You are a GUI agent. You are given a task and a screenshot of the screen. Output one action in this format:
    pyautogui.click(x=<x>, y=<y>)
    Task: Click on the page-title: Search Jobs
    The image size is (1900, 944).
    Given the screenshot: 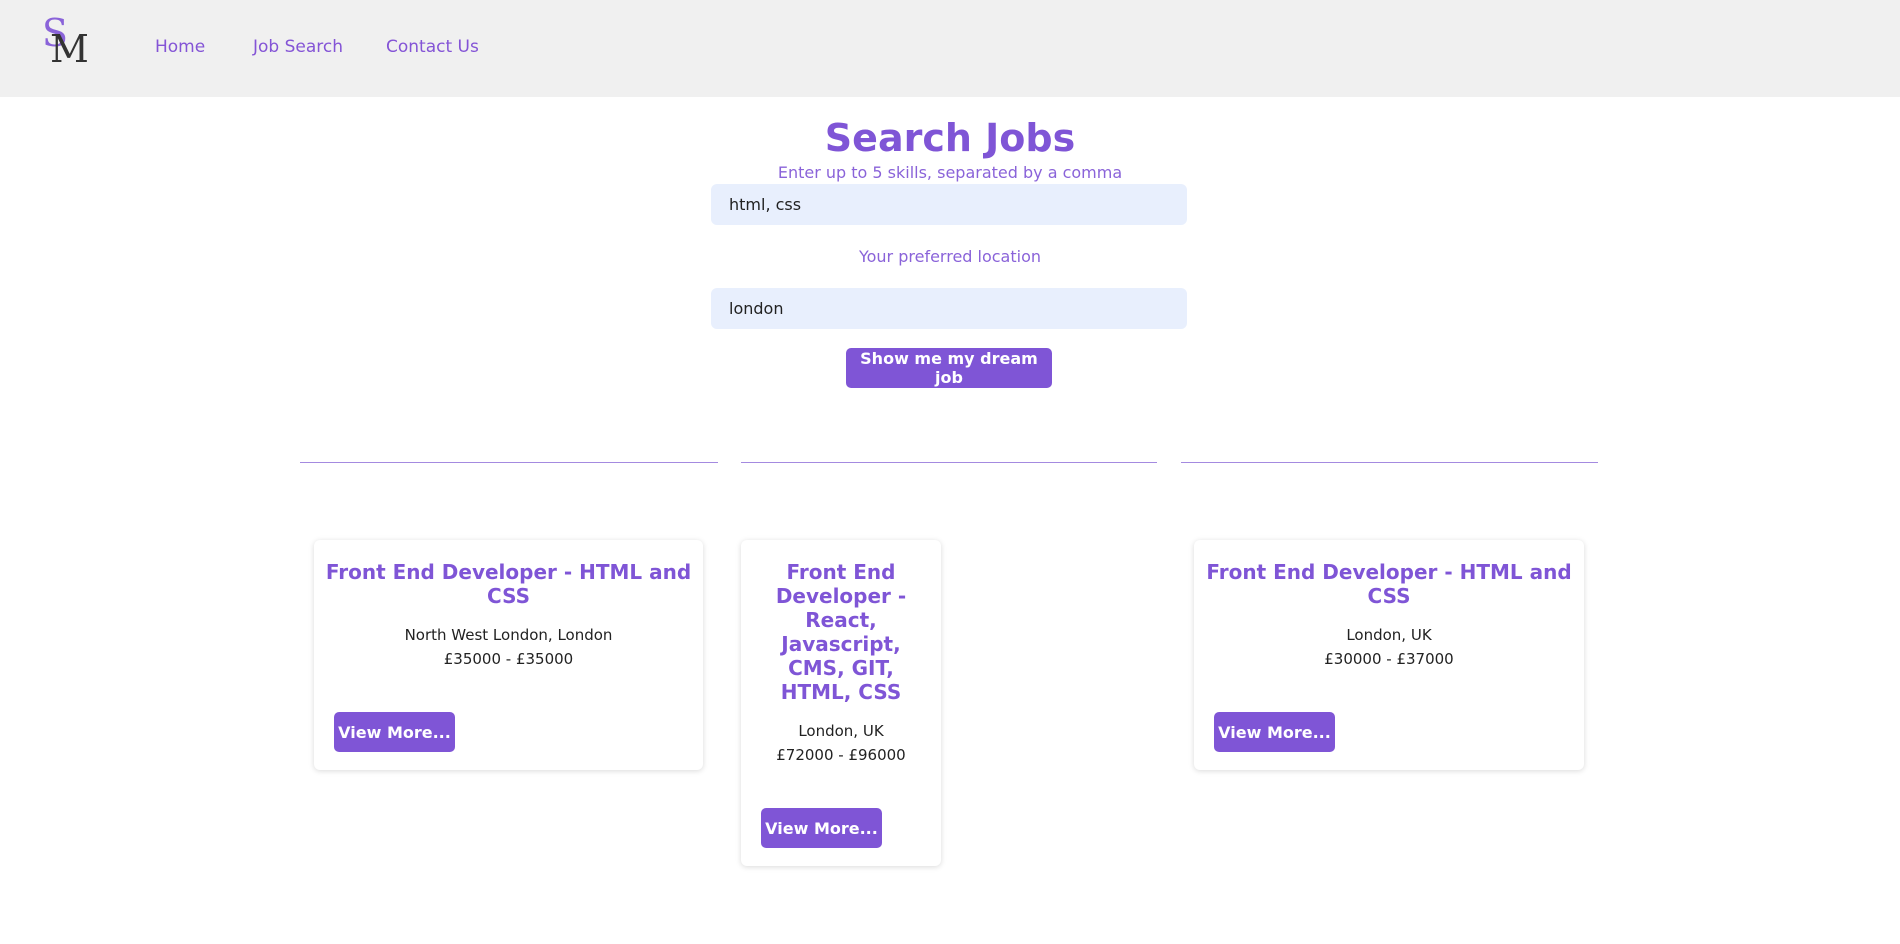 What is the action you would take?
    pyautogui.click(x=950, y=138)
    